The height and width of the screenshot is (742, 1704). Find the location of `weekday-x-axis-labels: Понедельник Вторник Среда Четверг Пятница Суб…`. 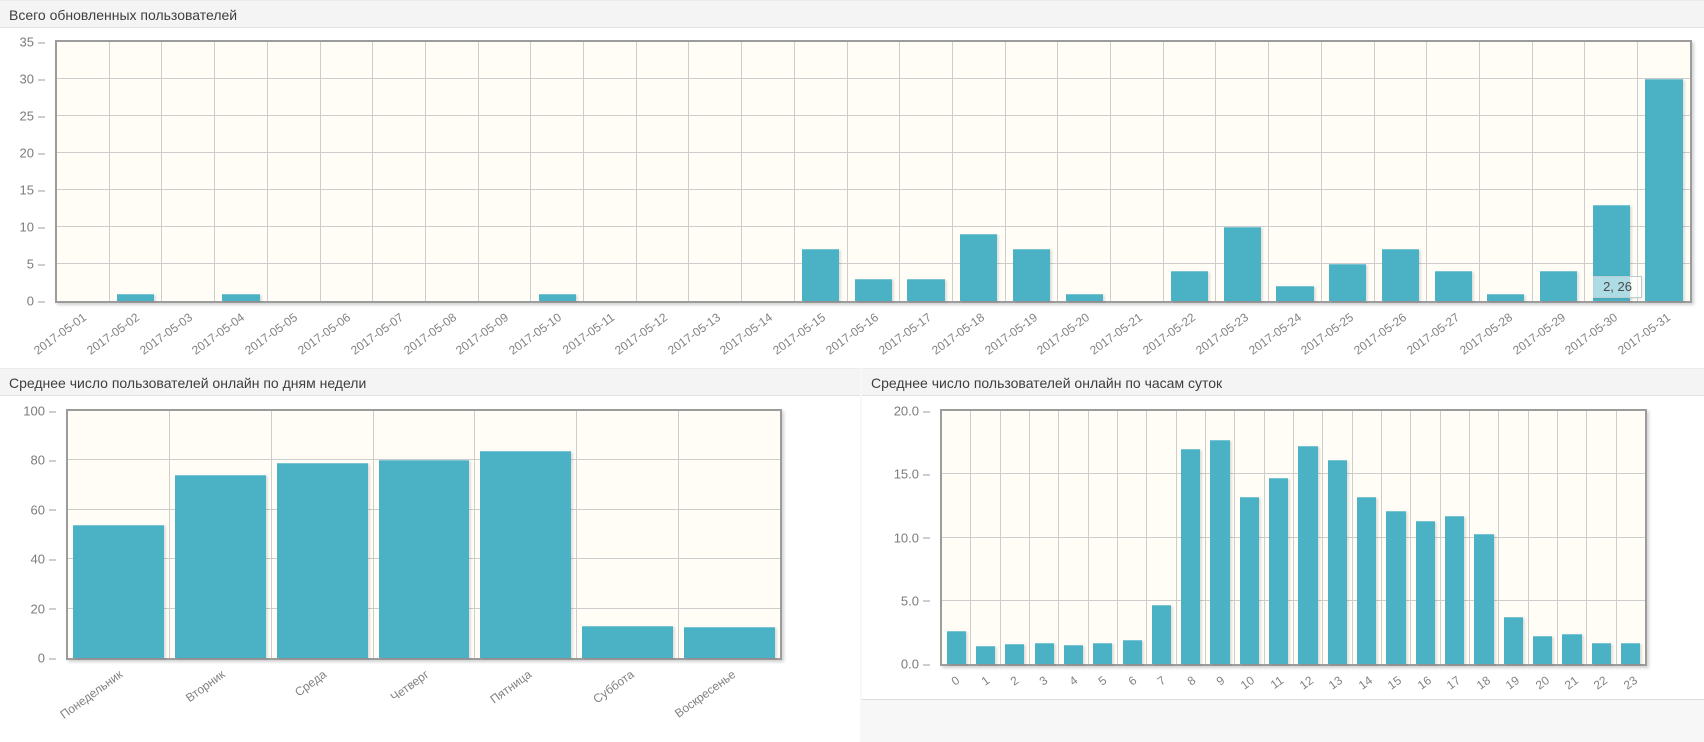

weekday-x-axis-labels: Понедельник Вторник Среда Четверг Пятница Суб… is located at coordinates (398, 694).